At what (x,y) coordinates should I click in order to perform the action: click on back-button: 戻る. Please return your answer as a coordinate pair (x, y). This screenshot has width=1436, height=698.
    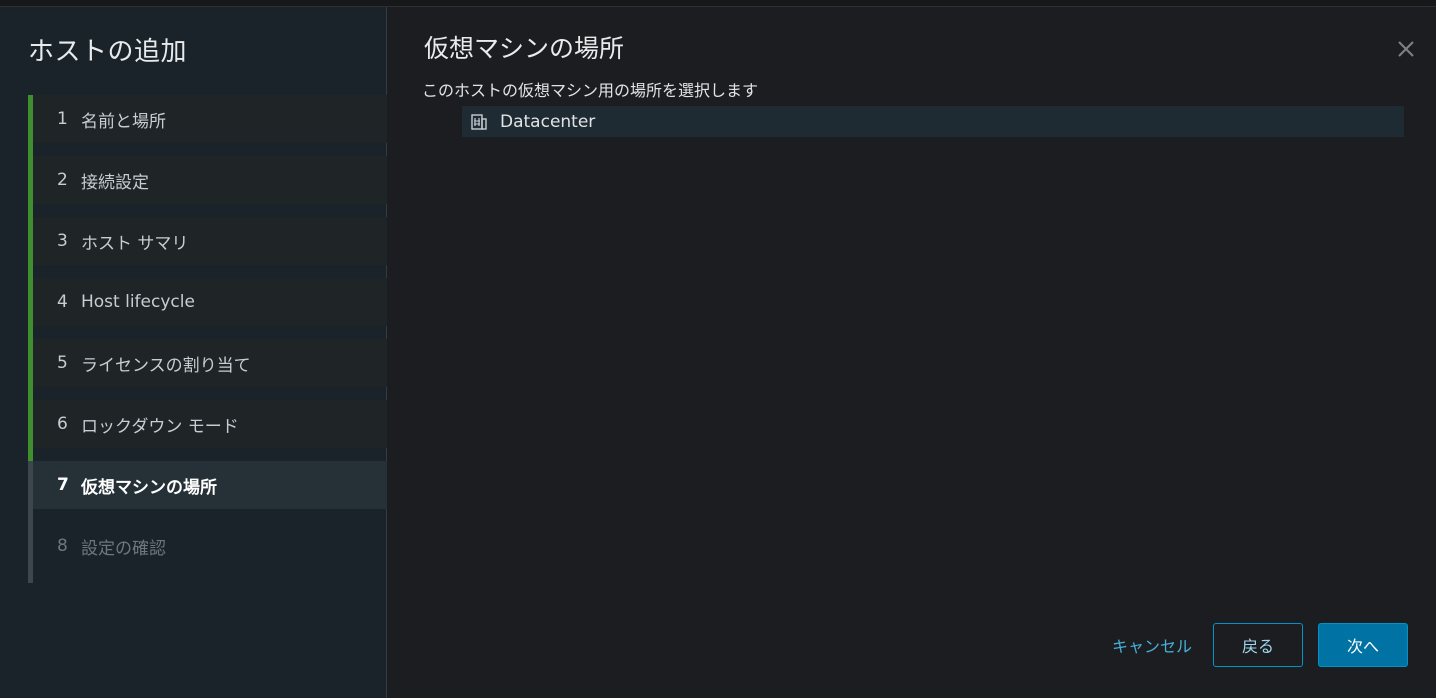
    Looking at the image, I should click on (1258, 645).